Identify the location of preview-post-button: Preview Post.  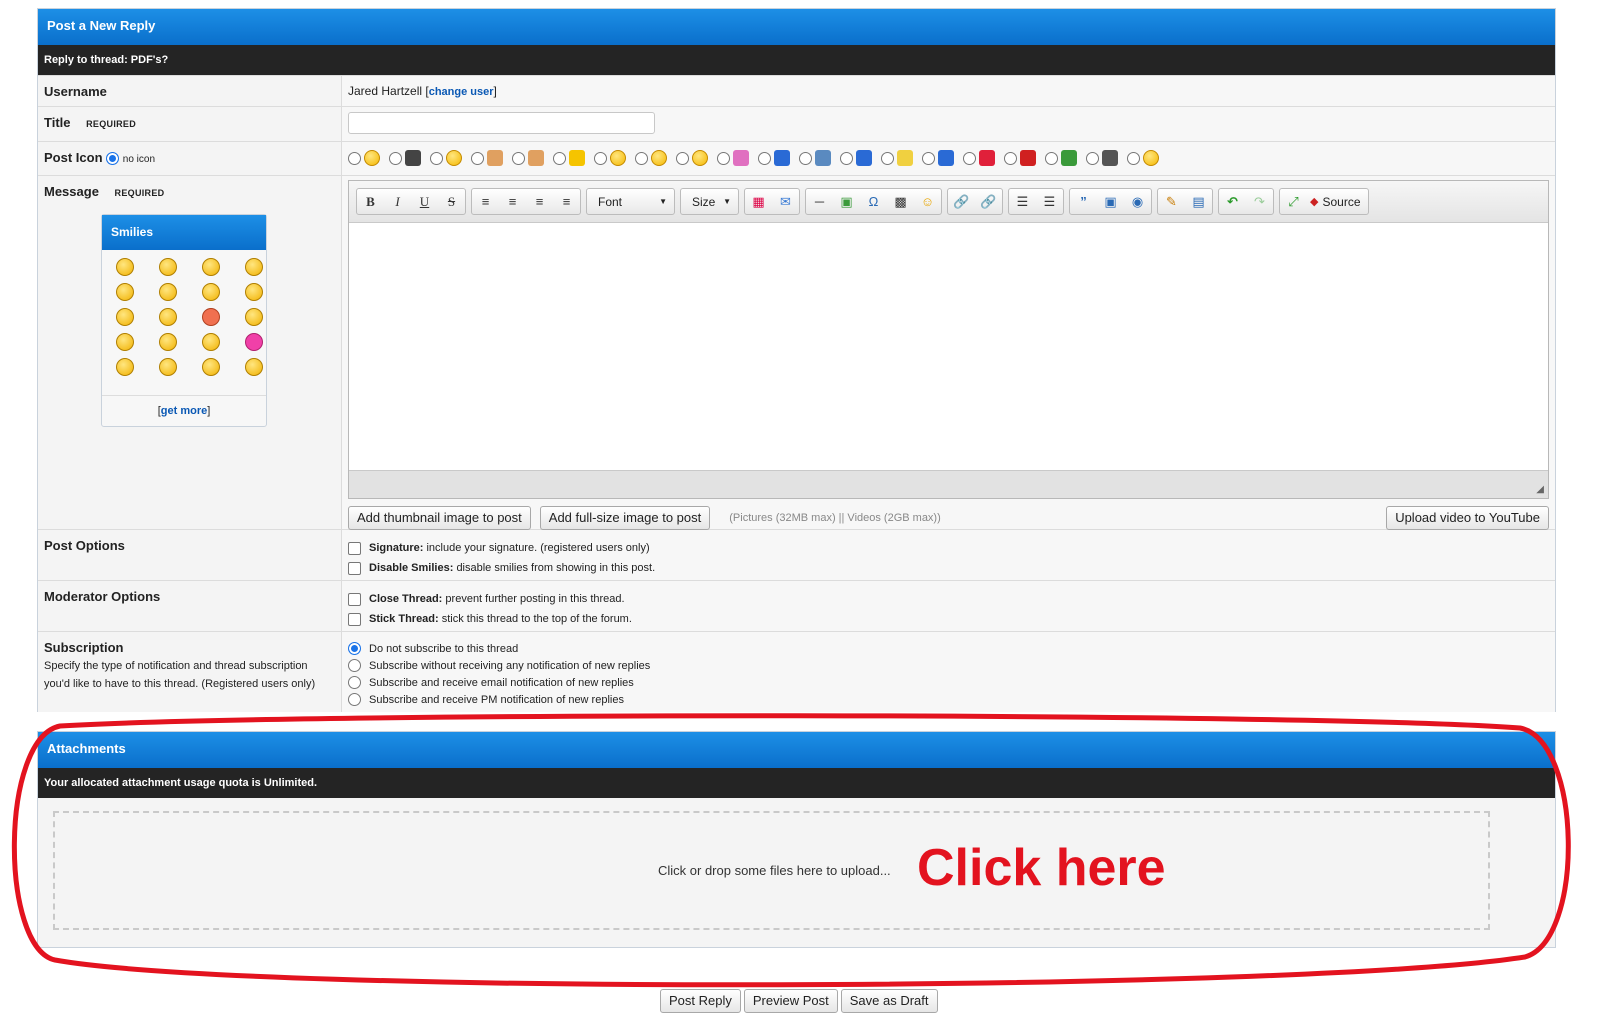
(790, 1001).